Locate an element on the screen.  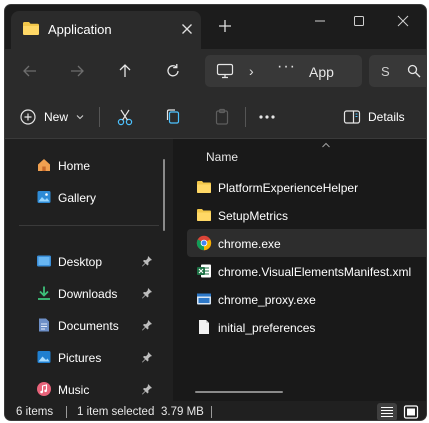
file-row: chrome.VisualElementsManifest.xml is located at coordinates (306, 271).